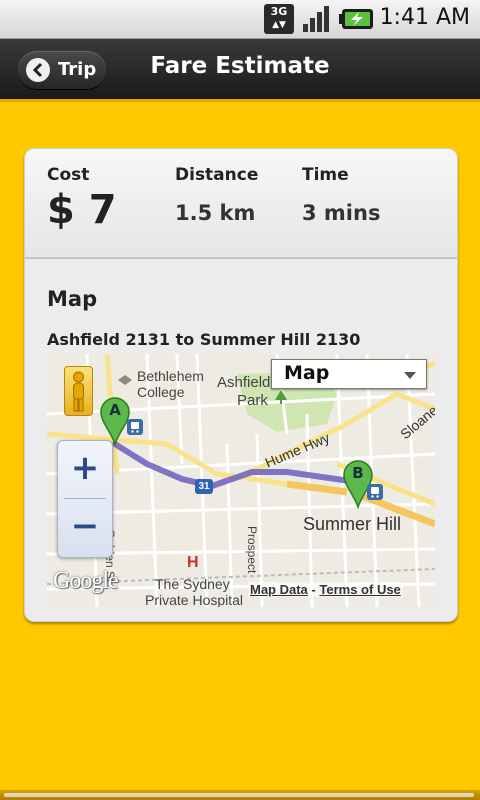  Describe the element at coordinates (358, 473) in the screenshot. I see `marker-b-label: B` at that location.